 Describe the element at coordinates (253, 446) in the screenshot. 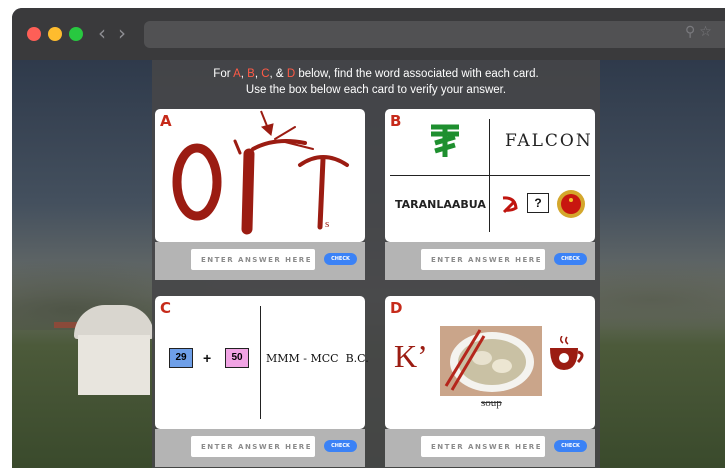

I see `answer-input-c` at that location.